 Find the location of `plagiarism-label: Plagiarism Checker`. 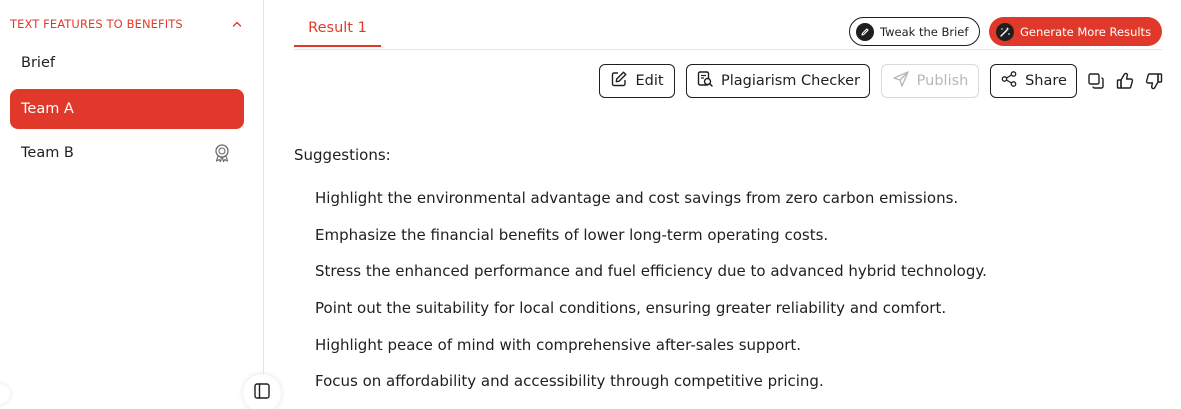

plagiarism-label: Plagiarism Checker is located at coordinates (790, 81).